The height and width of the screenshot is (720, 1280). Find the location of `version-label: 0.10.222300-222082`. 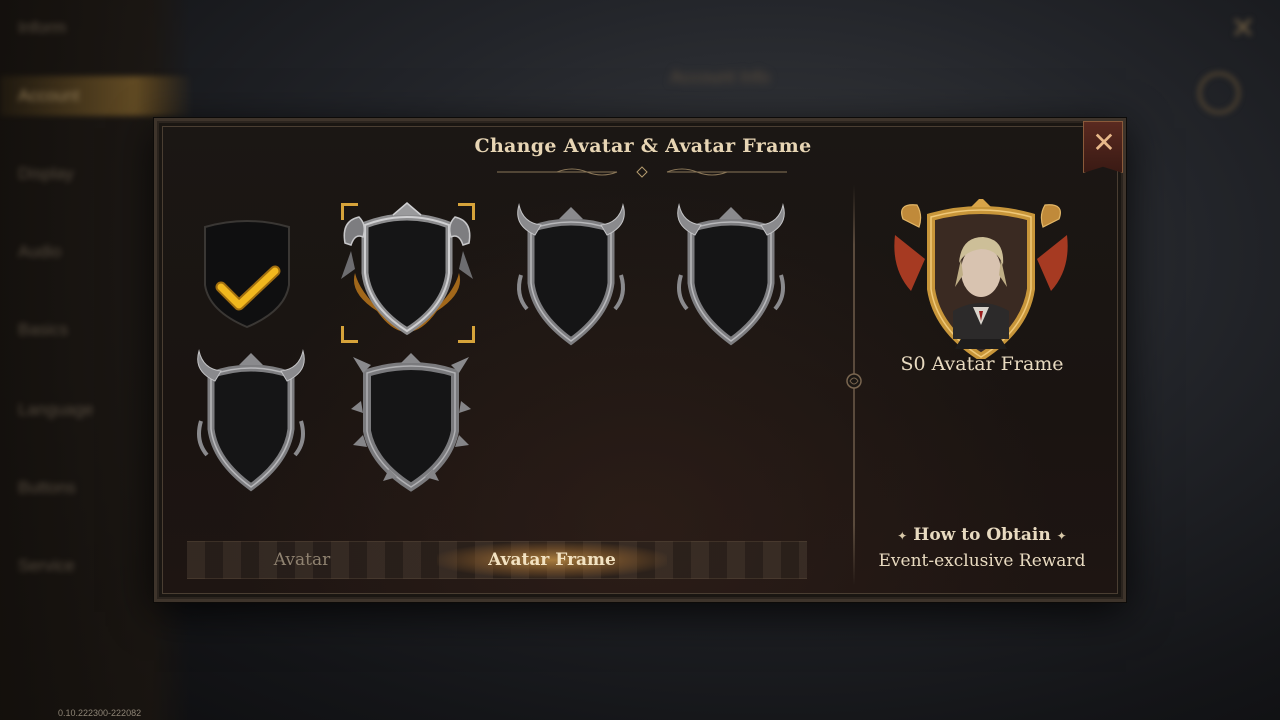

version-label: 0.10.222300-222082 is located at coordinates (100, 713).